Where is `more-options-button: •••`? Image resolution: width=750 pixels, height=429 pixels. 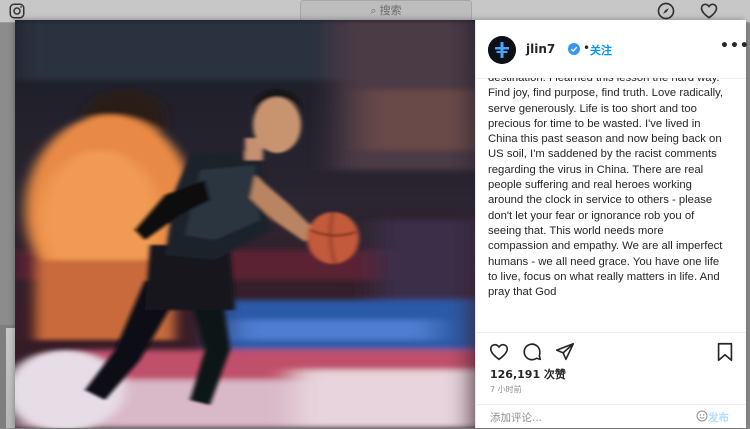
more-options-button: ••• is located at coordinates (735, 46).